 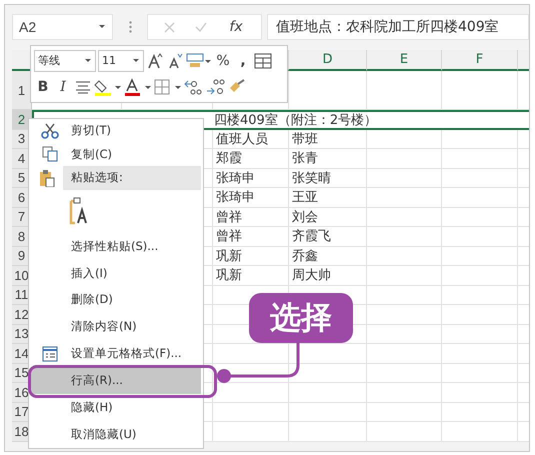 What do you see at coordinates (328, 198) in the screenshot?
I see `table-cell: 王亚` at bounding box center [328, 198].